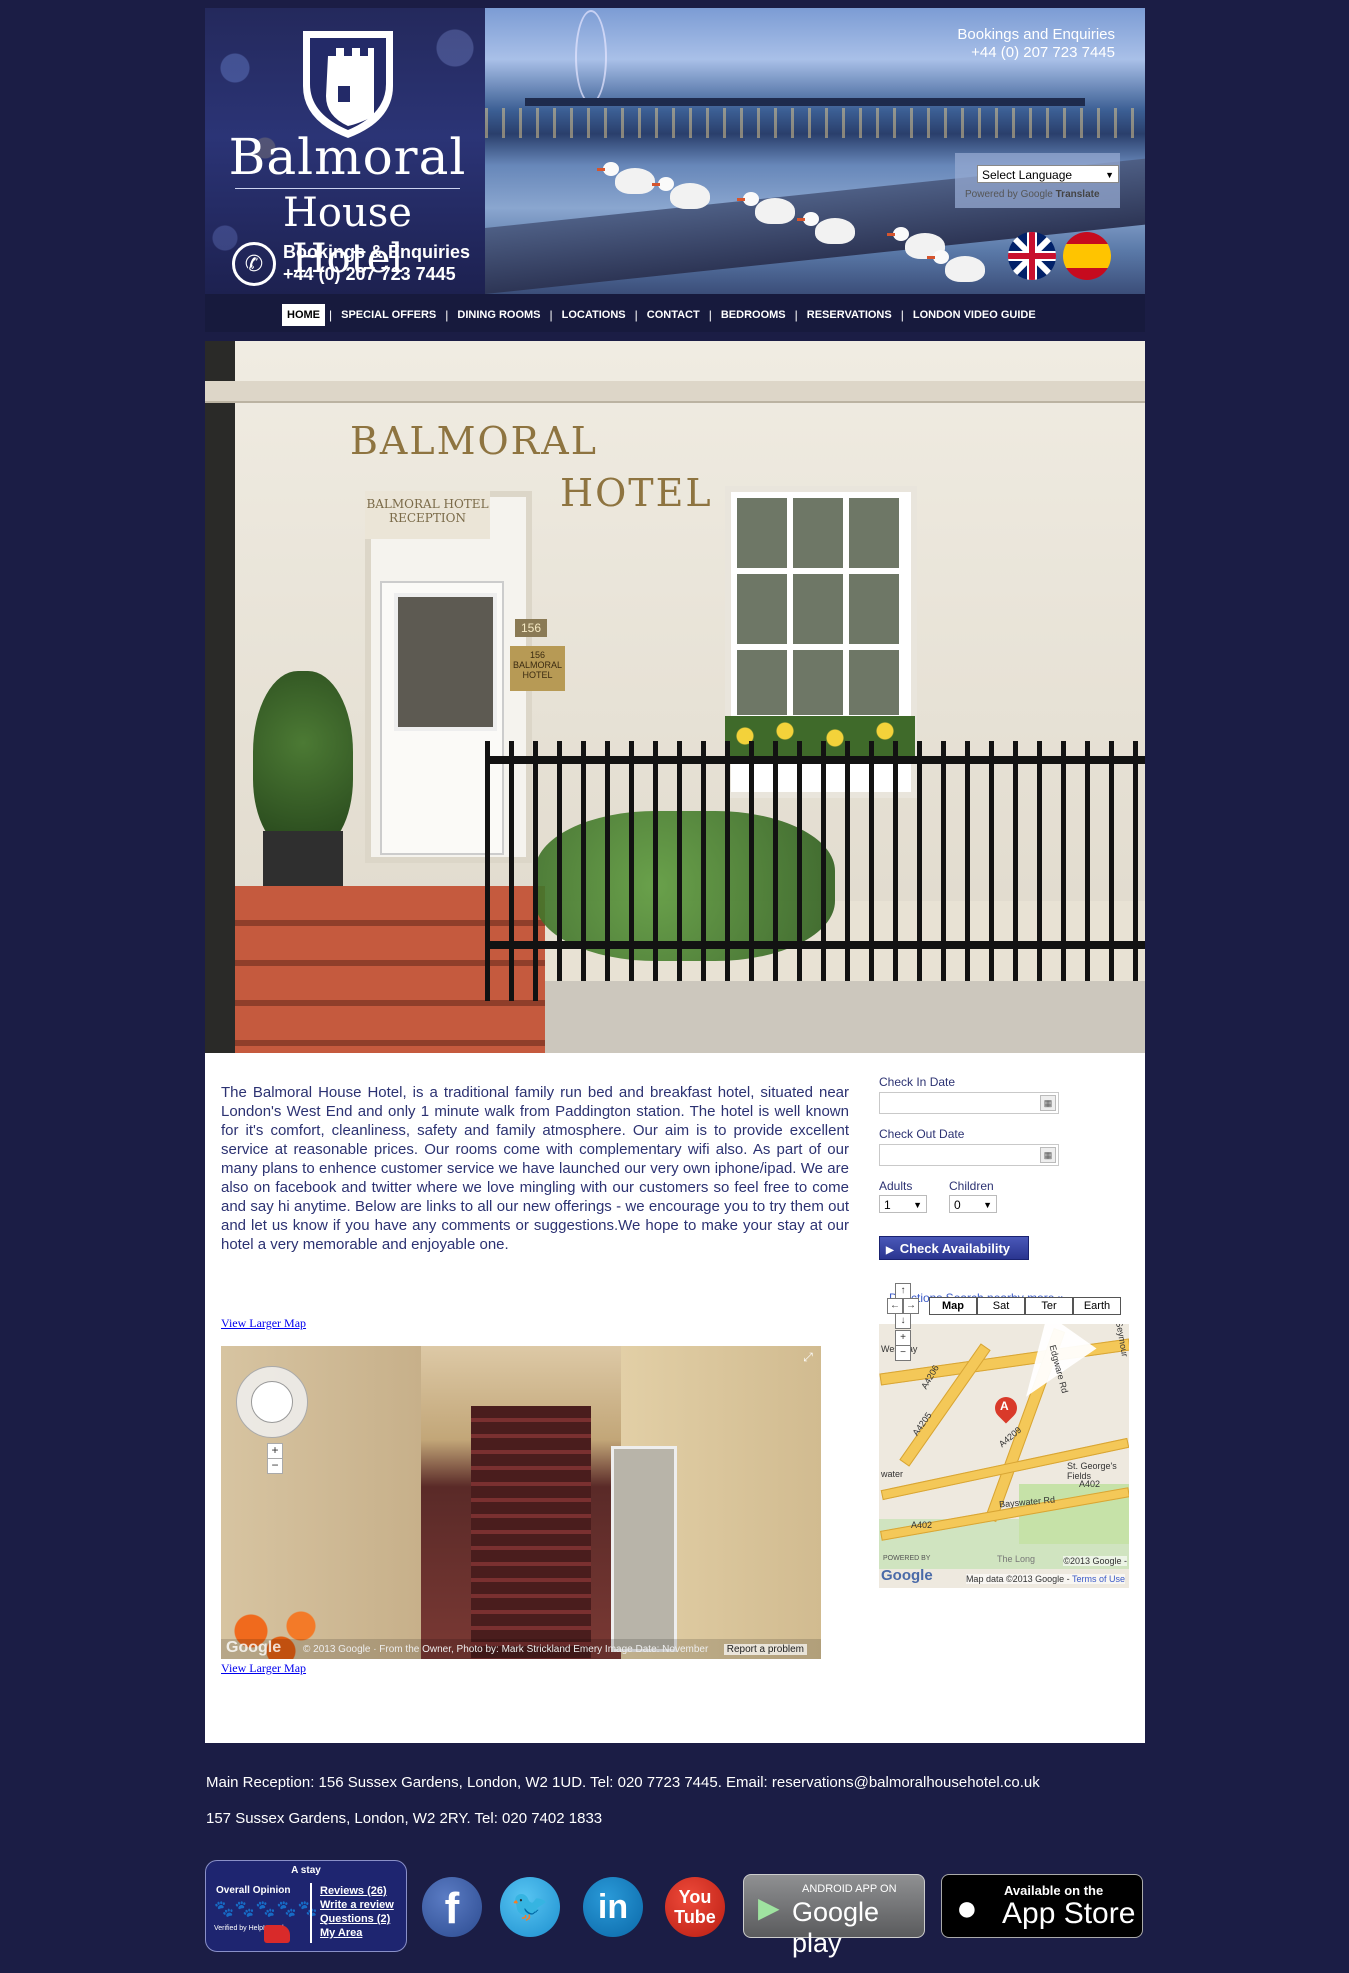 This screenshot has width=1349, height=1973. What do you see at coordinates (353, 1891) in the screenshot?
I see `helphound-reviews-link: Reviews (26)` at bounding box center [353, 1891].